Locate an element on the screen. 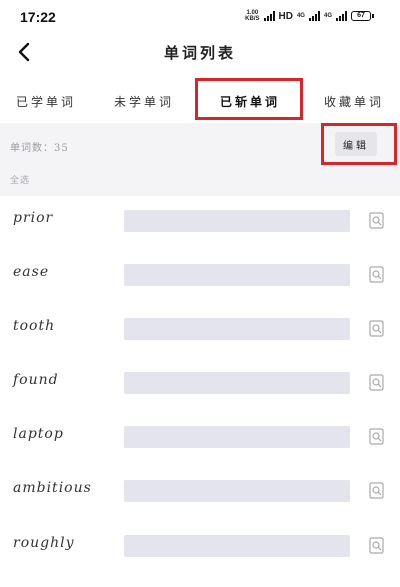 This screenshot has height=587, width=400. select-all-button: 全选 is located at coordinates (20, 179).